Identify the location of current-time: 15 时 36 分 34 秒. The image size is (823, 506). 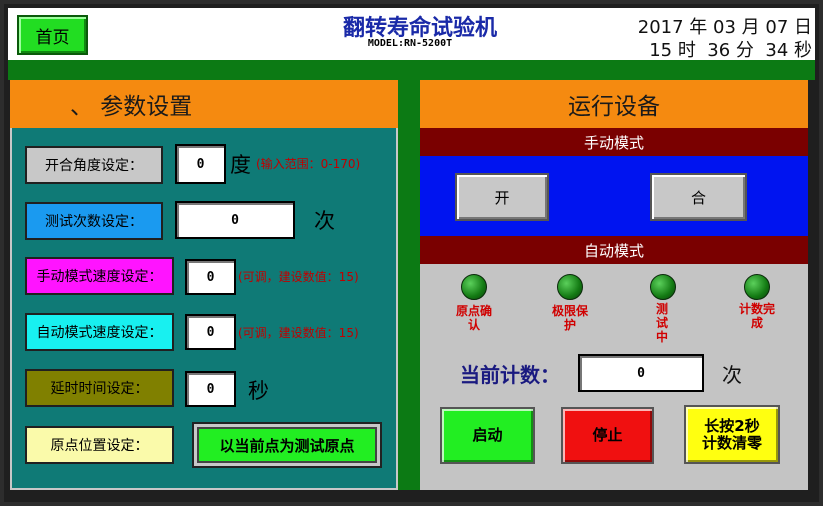
(730, 50).